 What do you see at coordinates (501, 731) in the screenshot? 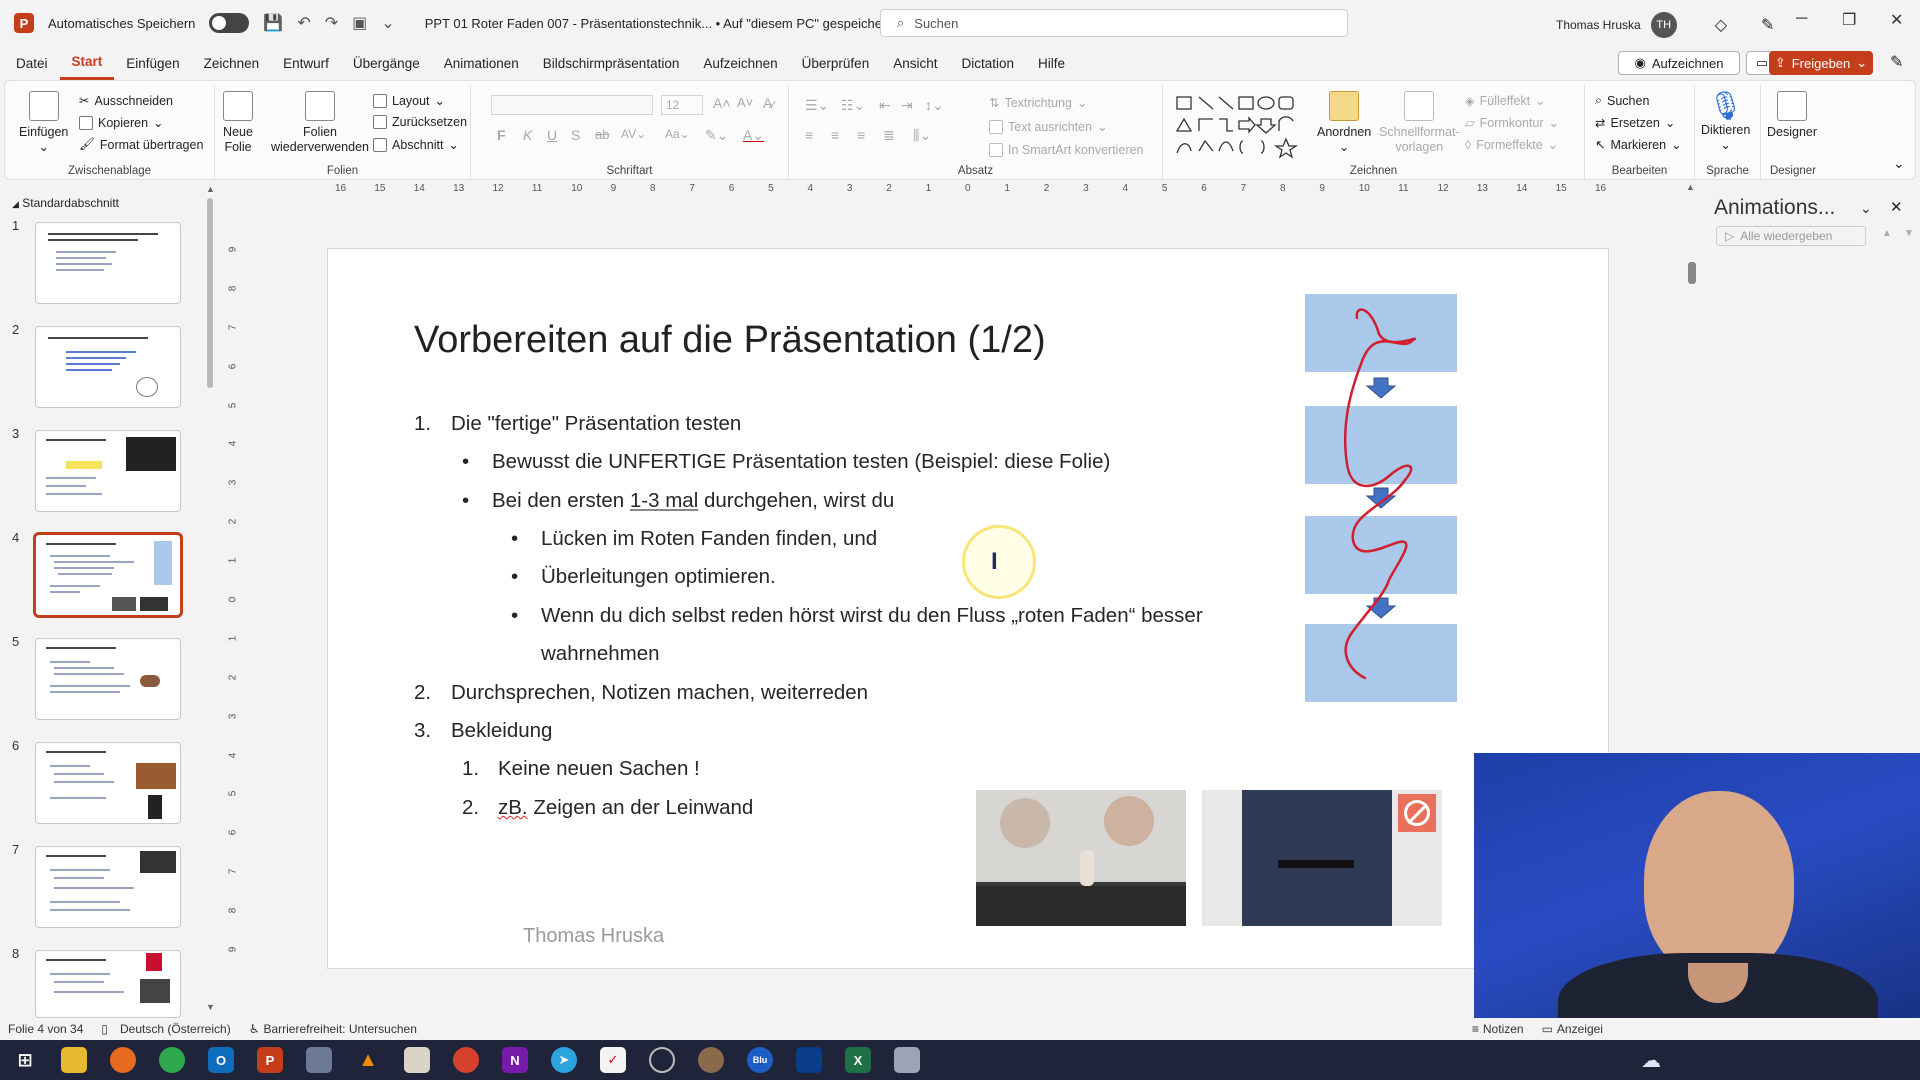
I see `list-item: Bekleidung` at bounding box center [501, 731].